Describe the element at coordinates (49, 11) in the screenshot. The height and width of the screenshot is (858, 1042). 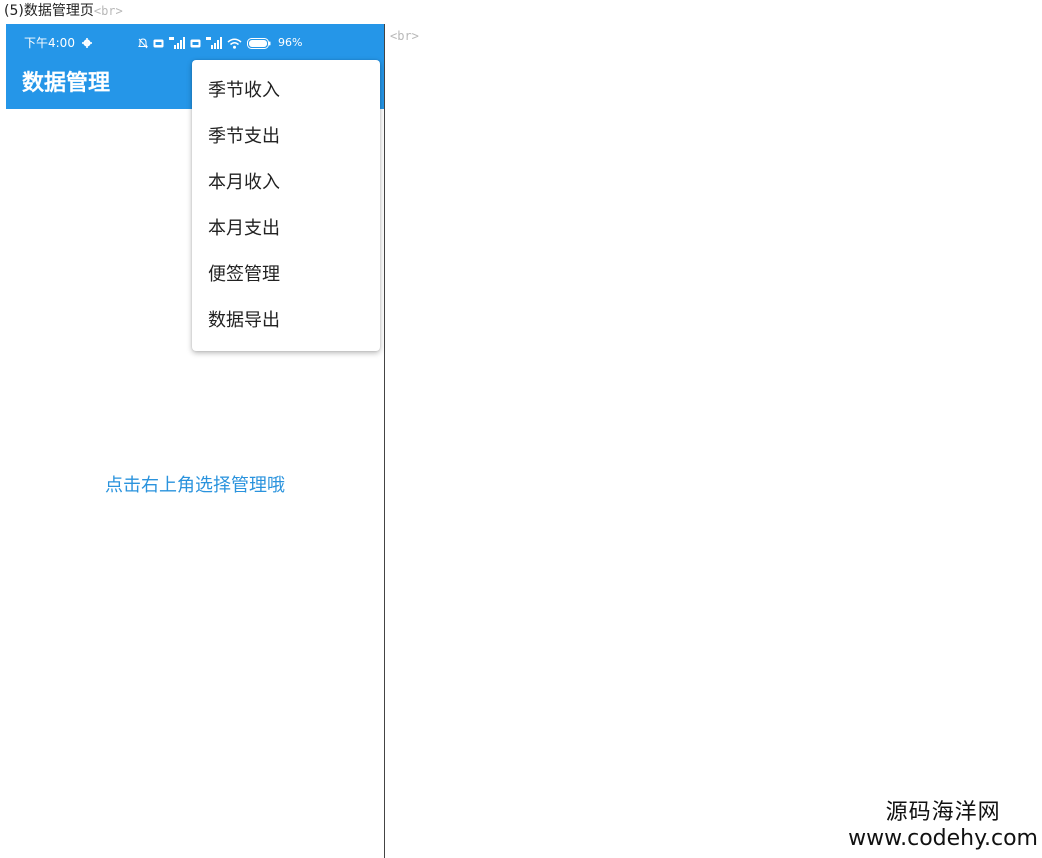
I see `caption-text: (5)数据管理页` at that location.